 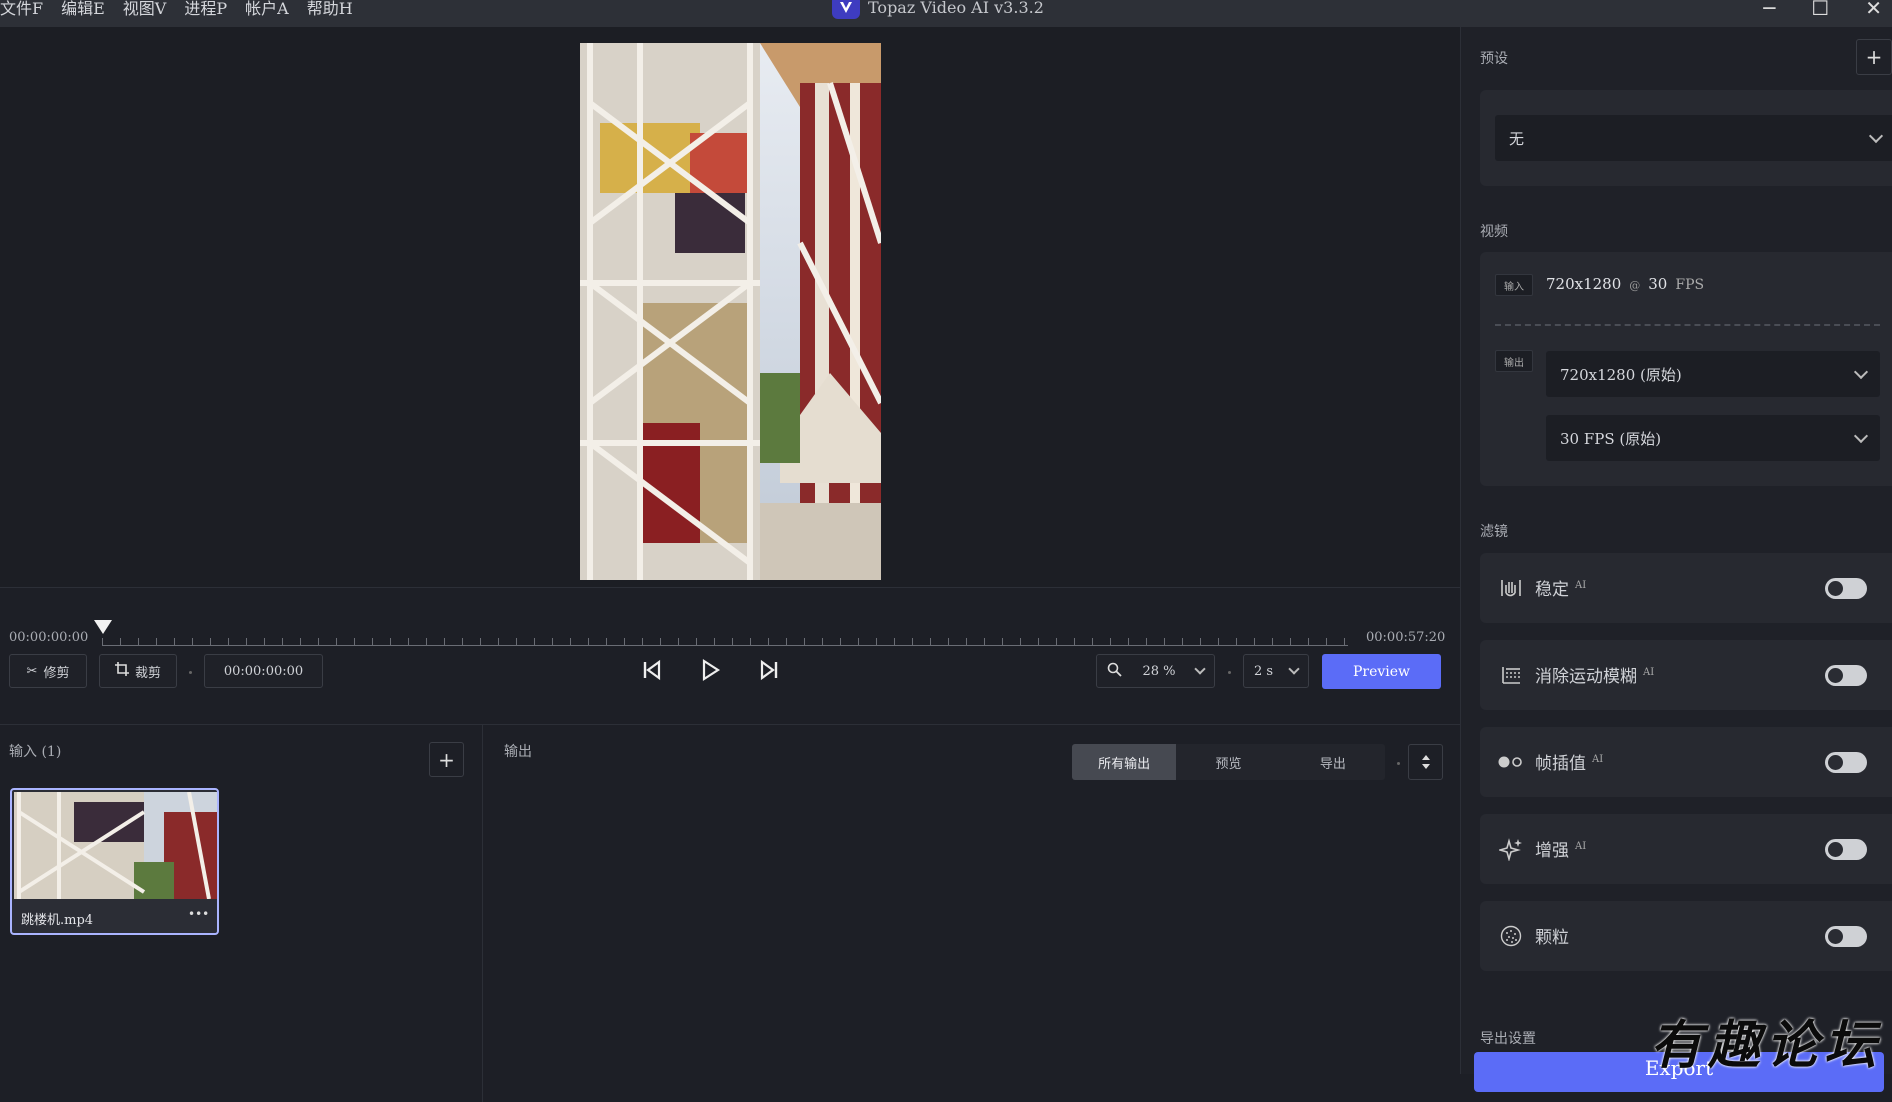 I want to click on sort-button, so click(x=1425, y=762).